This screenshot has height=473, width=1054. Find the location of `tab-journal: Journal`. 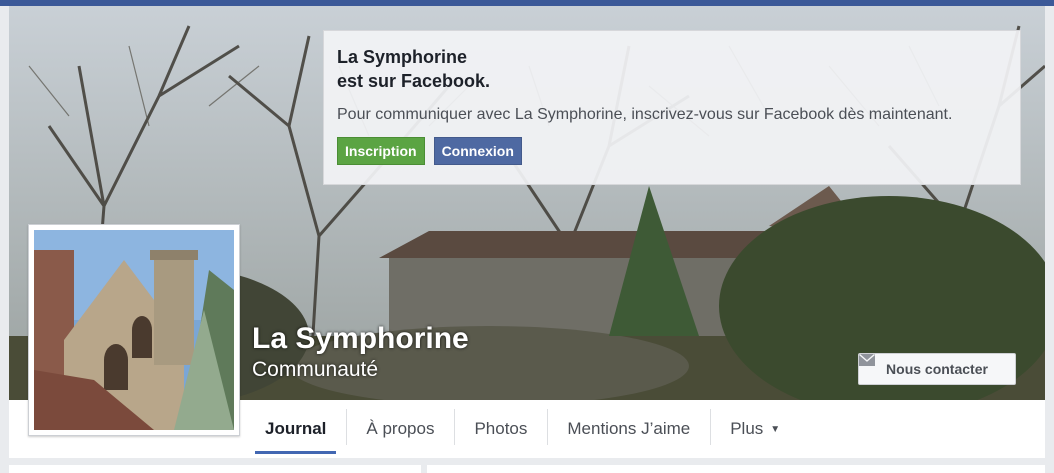

tab-journal: Journal is located at coordinates (295, 429).